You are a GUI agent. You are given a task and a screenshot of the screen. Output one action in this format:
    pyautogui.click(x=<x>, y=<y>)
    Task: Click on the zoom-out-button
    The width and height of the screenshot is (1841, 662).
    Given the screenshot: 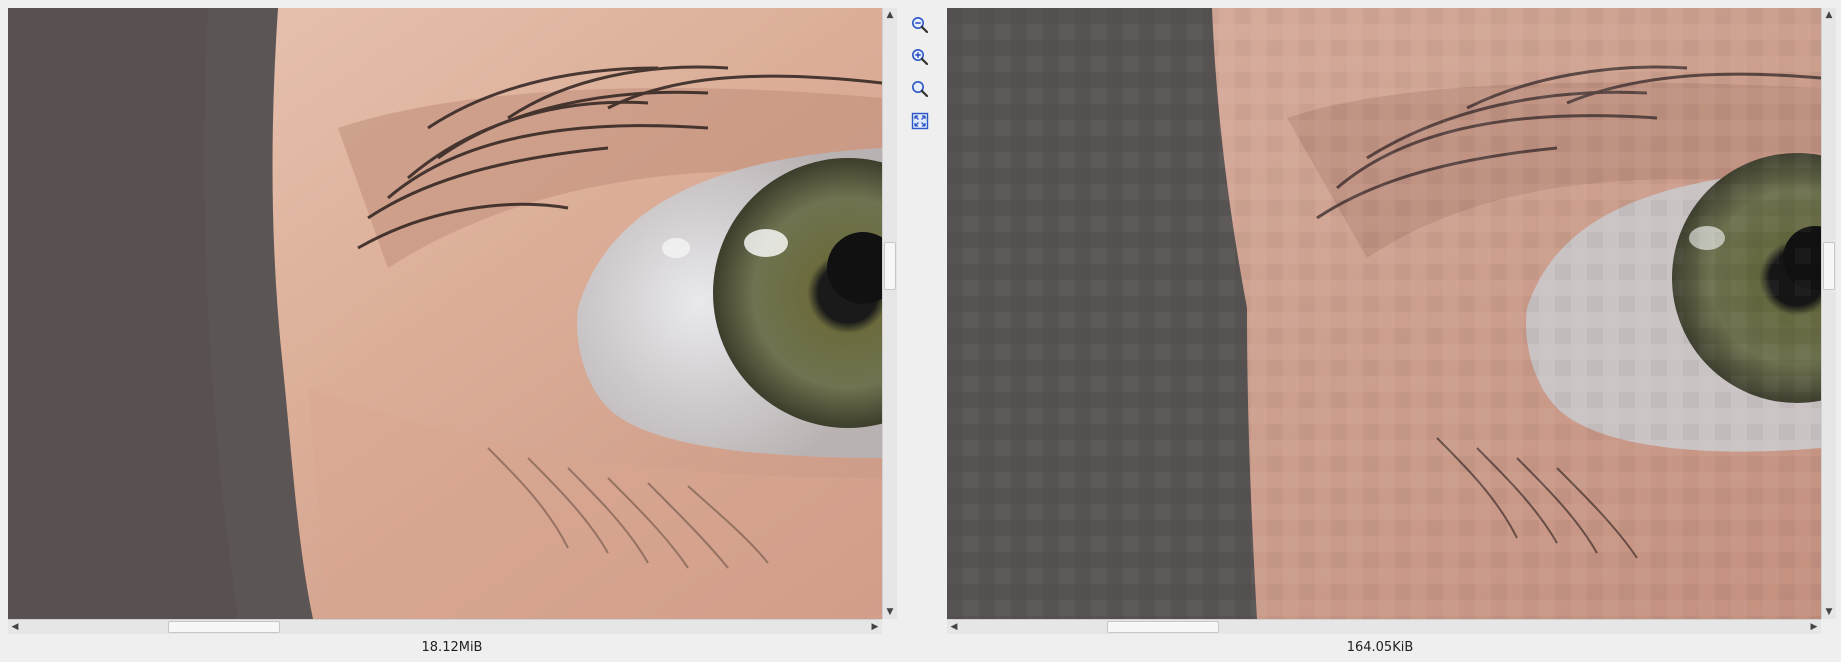 What is the action you would take?
    pyautogui.click(x=920, y=25)
    